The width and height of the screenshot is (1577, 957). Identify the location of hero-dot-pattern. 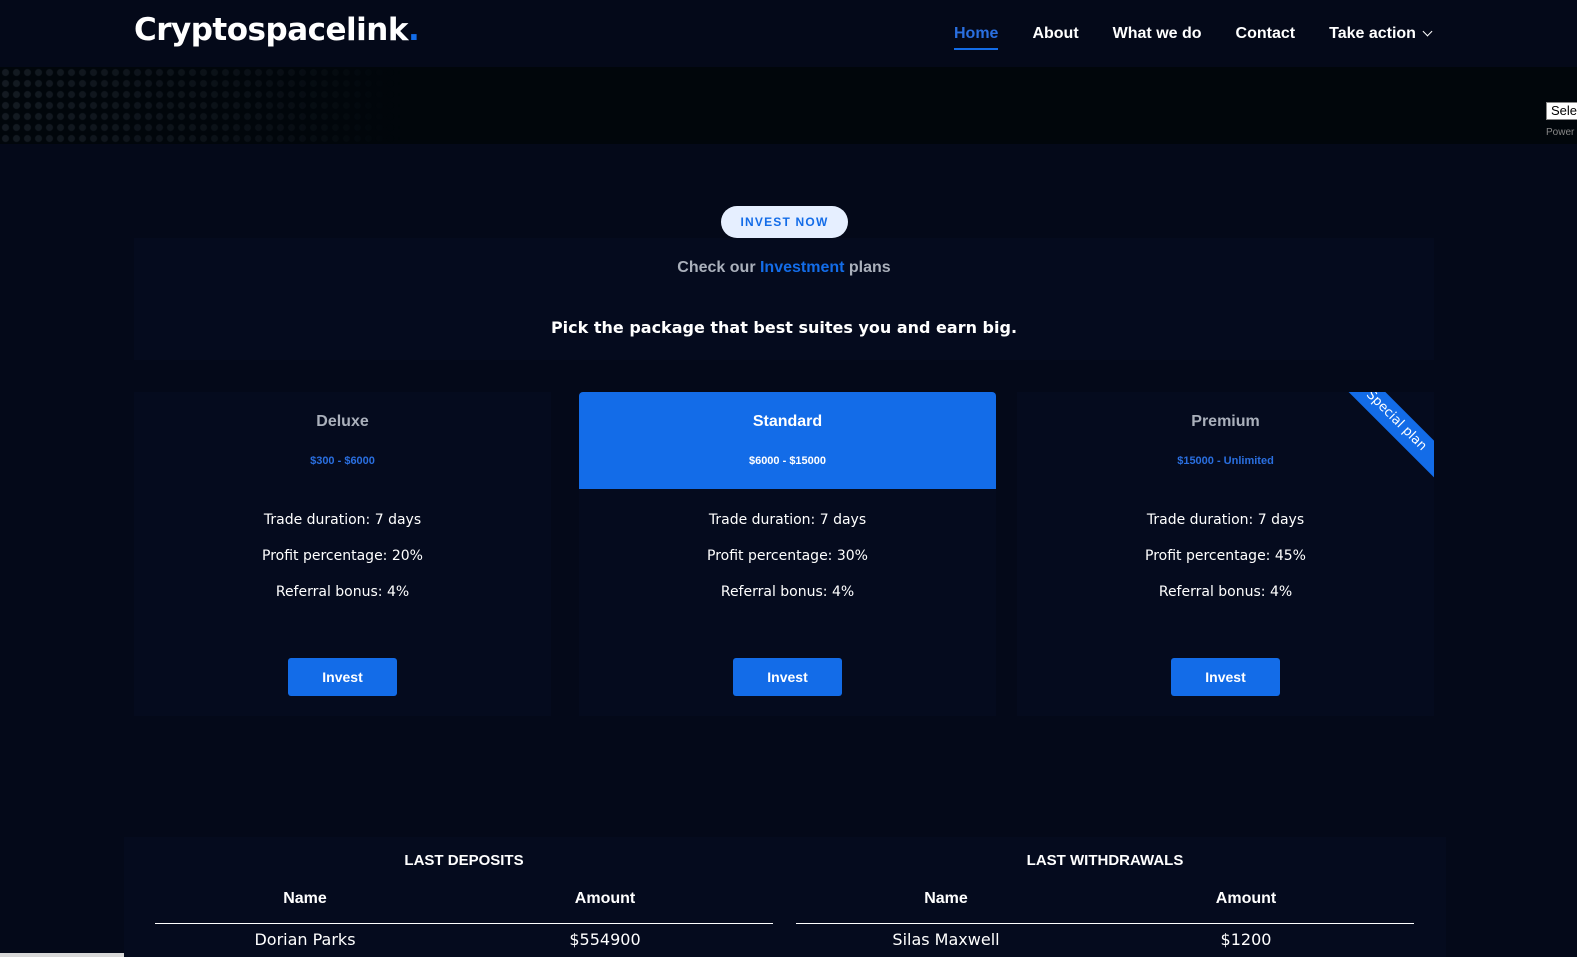
(200, 105).